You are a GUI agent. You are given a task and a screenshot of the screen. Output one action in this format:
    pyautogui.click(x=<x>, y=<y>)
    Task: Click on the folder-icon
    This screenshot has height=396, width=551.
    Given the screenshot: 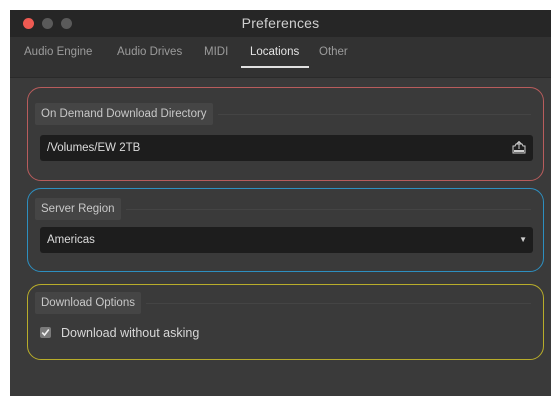 What is the action you would take?
    pyautogui.click(x=519, y=147)
    